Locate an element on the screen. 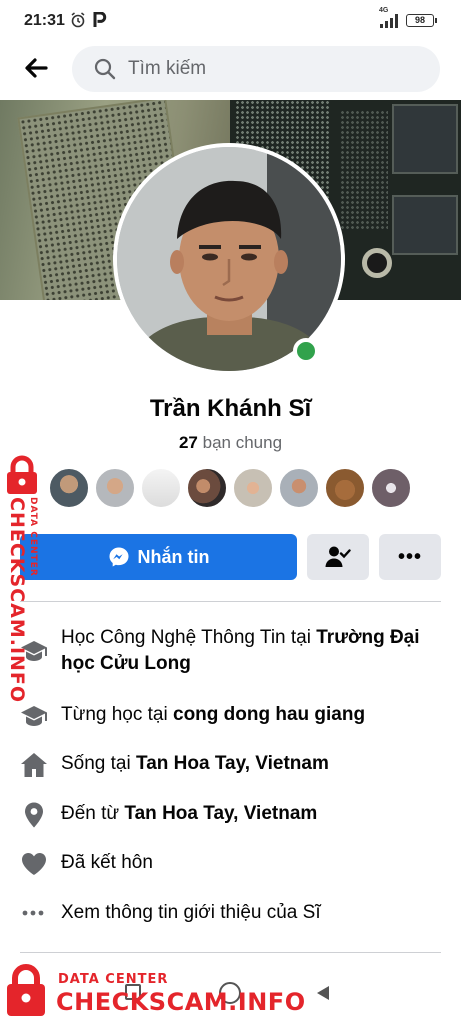  mutual-friends-count: 27 bạn chung is located at coordinates (230, 443).